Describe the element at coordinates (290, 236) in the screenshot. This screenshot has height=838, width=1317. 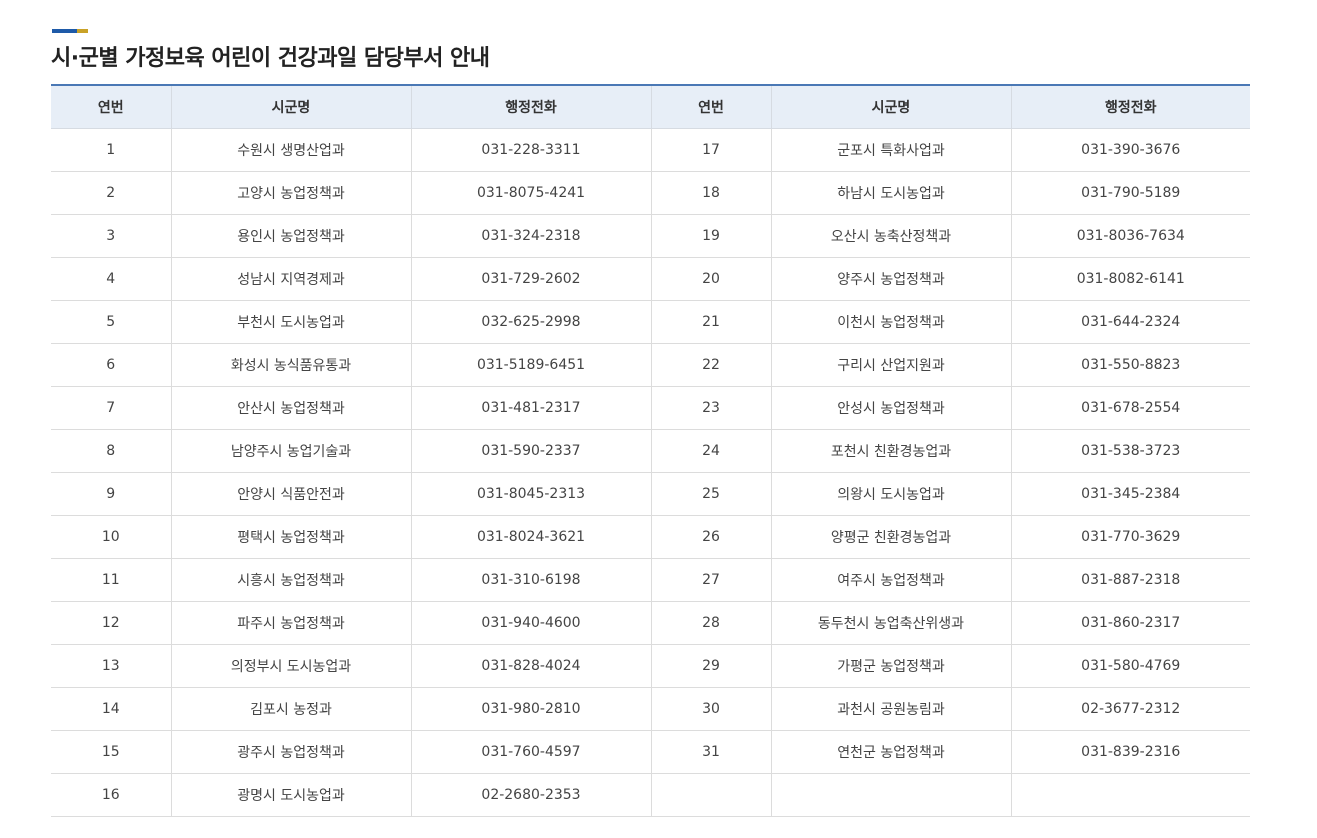
I see `city-department-cell: 용인시 농업정책과` at that location.